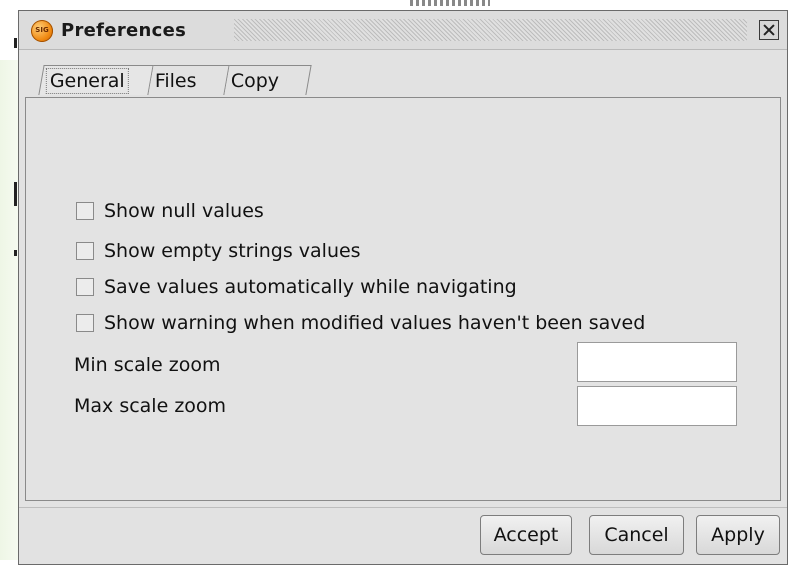  I want to click on max-scale-zoom-label: Max scale zoom, so click(150, 406).